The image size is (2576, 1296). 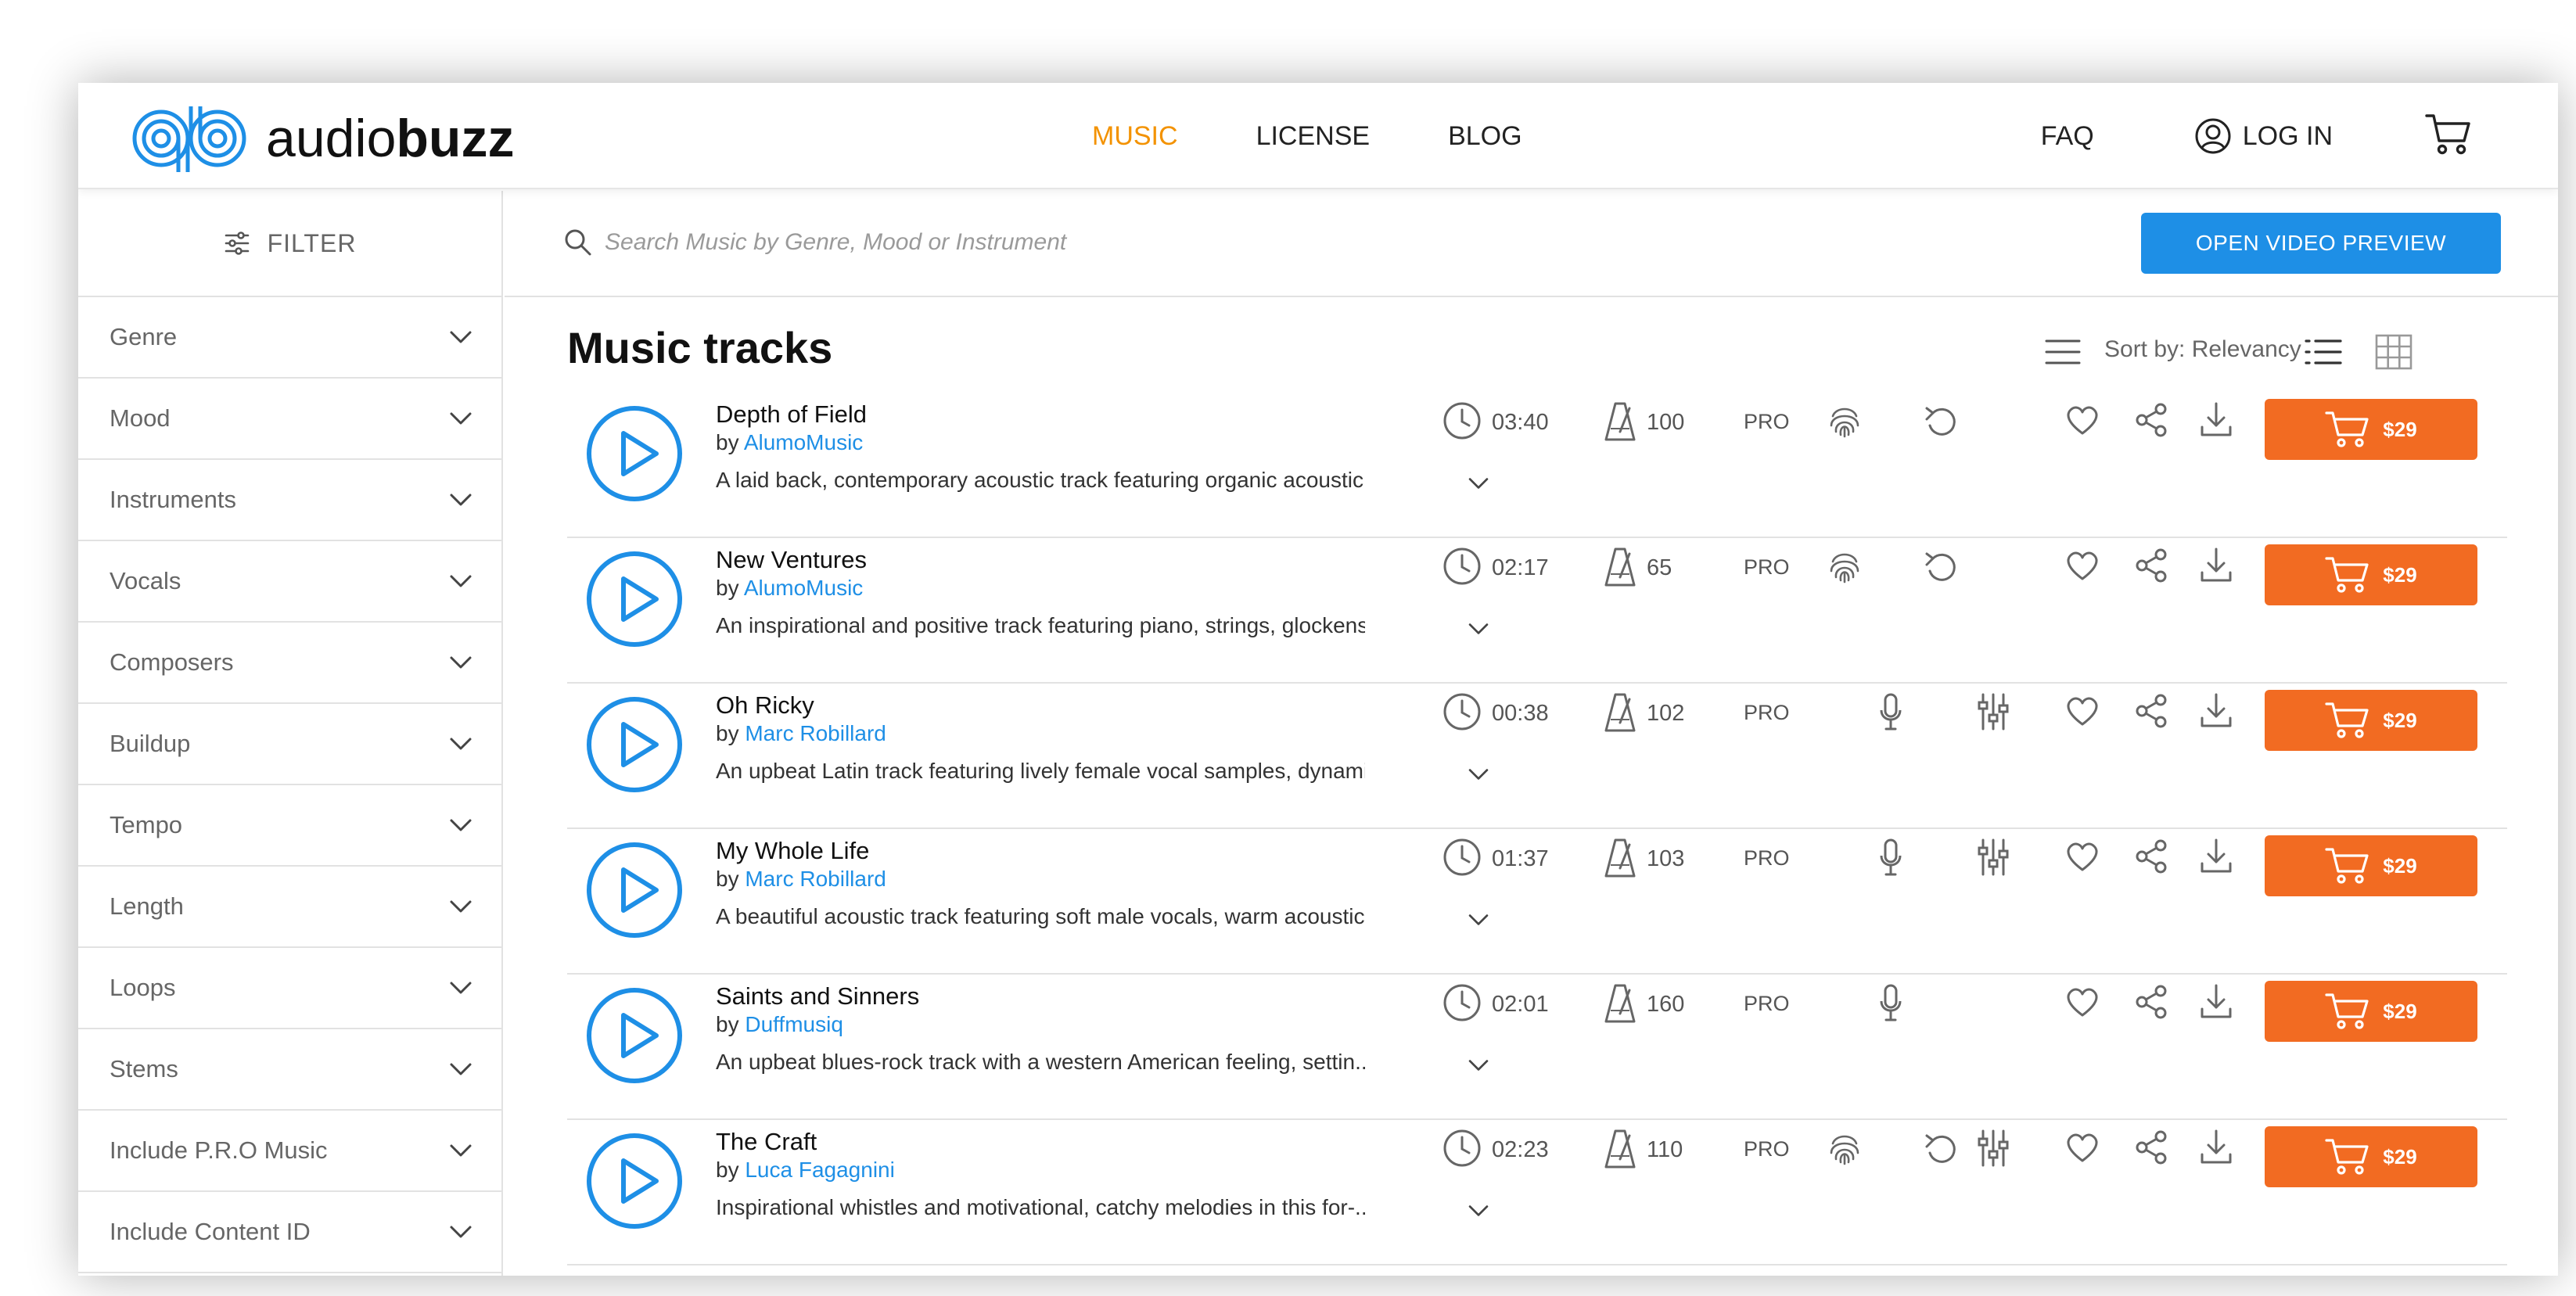 I want to click on filter-length: Length, so click(x=289, y=907).